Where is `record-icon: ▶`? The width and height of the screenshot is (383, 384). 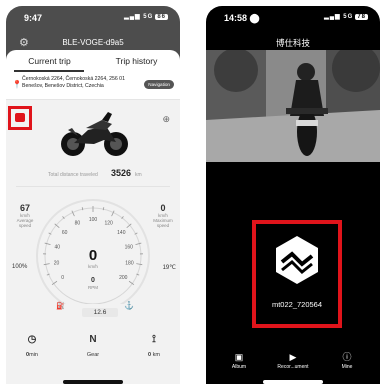 record-icon: ▶ is located at coordinates (293, 357).